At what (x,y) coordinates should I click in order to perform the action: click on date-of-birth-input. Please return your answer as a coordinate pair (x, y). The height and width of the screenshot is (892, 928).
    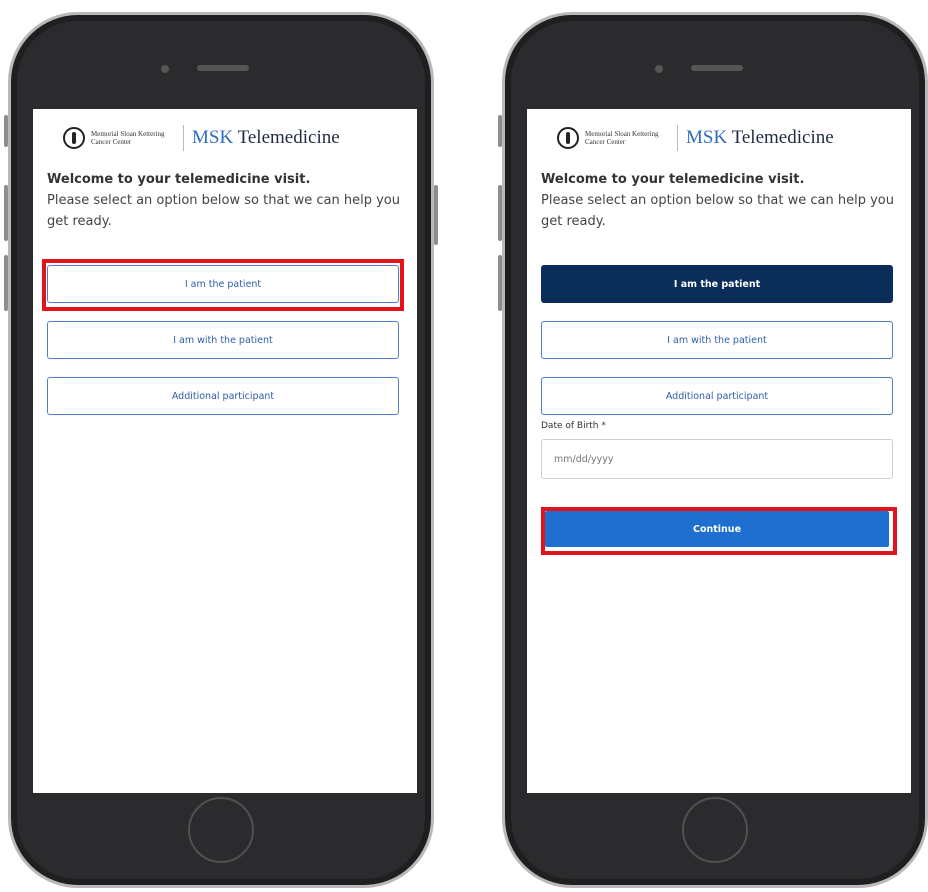
    Looking at the image, I should click on (717, 459).